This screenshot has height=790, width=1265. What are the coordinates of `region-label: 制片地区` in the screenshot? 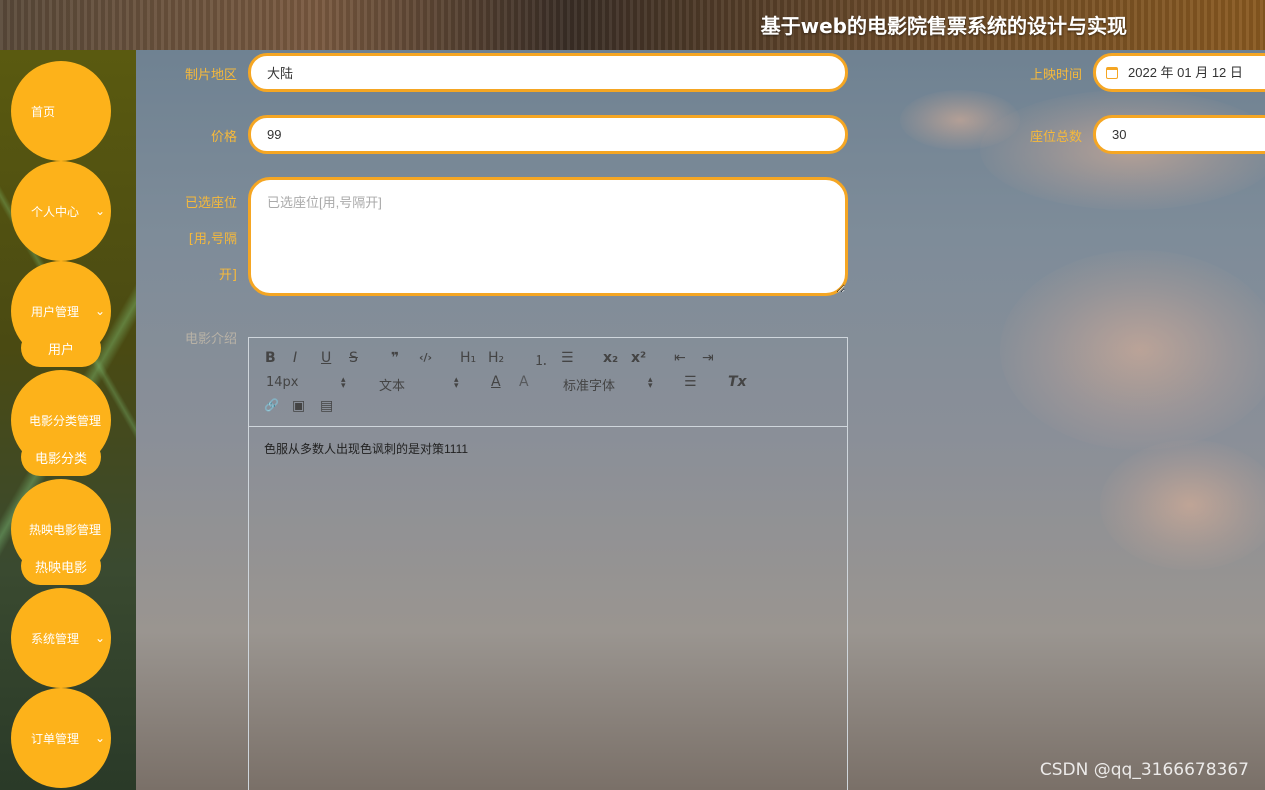 It's located at (210, 75).